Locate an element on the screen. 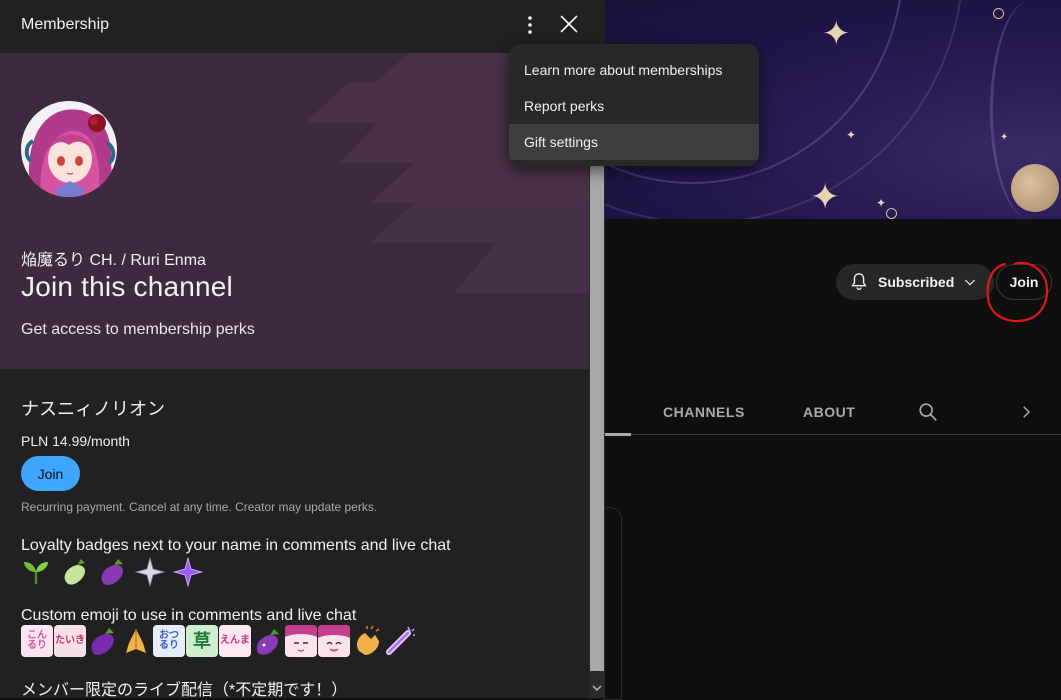 Image resolution: width=1061 pixels, height=700 pixels. emoji-item: こん るり is located at coordinates (37, 641).